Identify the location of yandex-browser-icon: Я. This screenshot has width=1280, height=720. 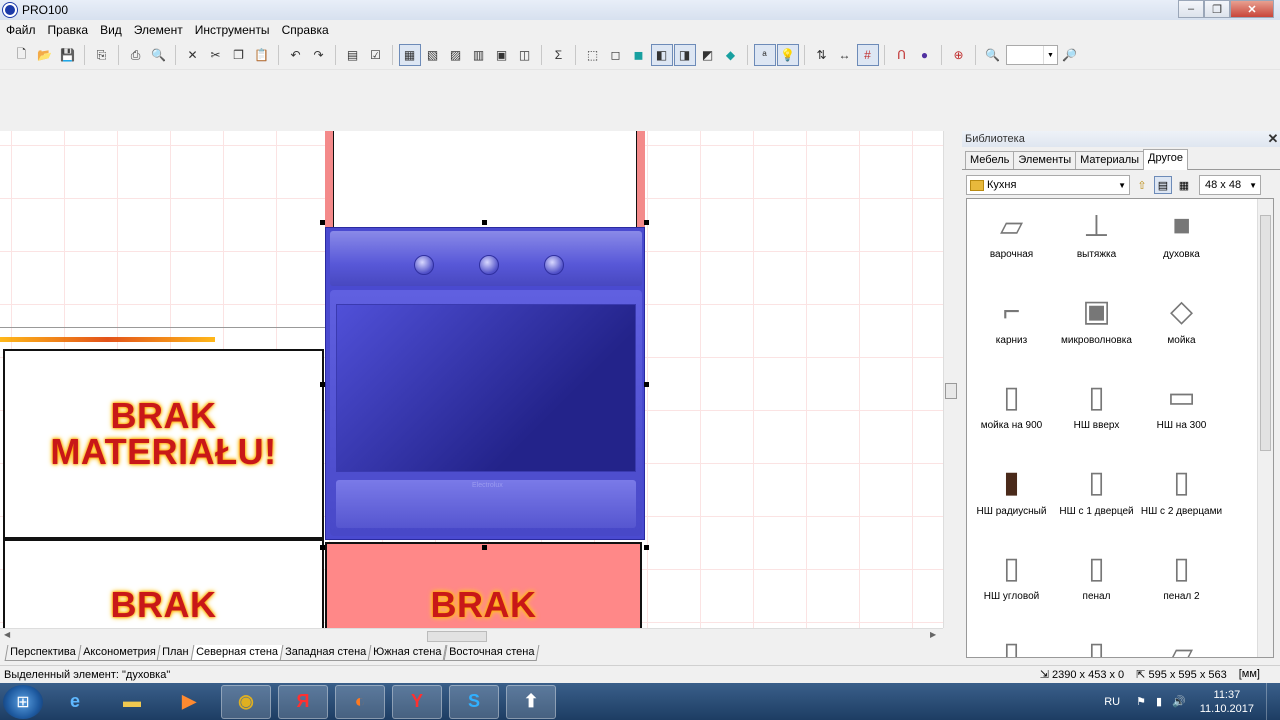
(303, 701).